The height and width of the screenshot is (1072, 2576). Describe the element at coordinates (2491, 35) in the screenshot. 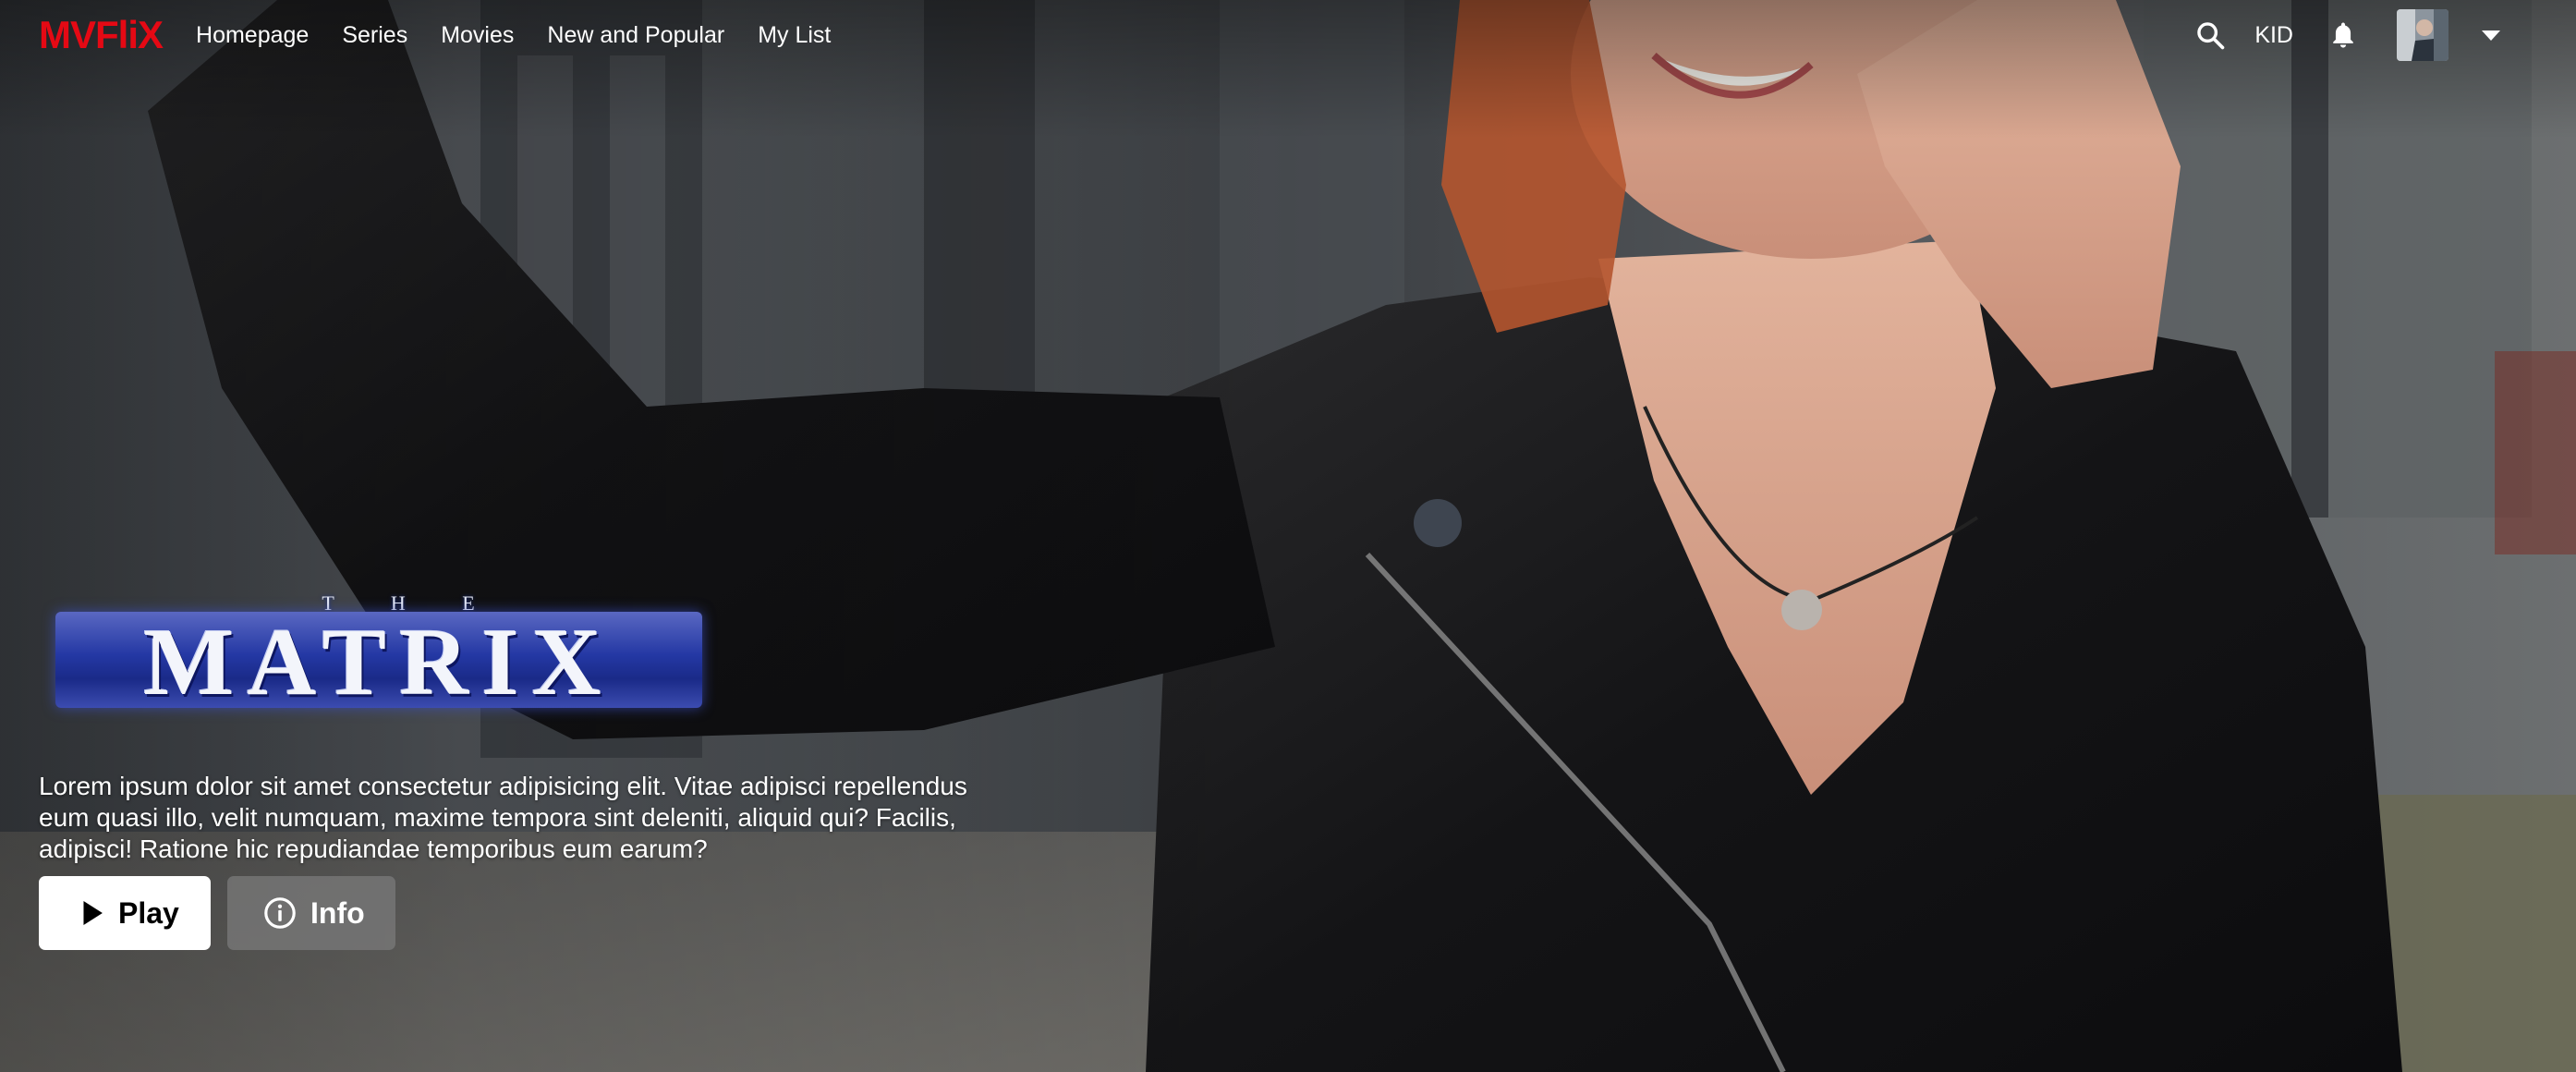

I see `caret-down-icon` at that location.